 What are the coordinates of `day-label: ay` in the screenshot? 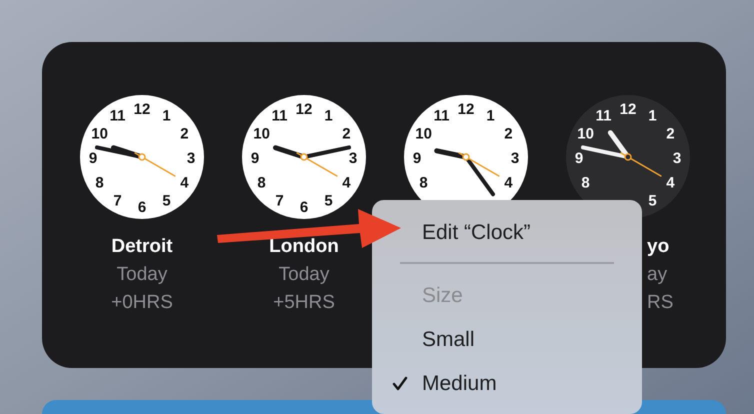 It's located at (657, 275).